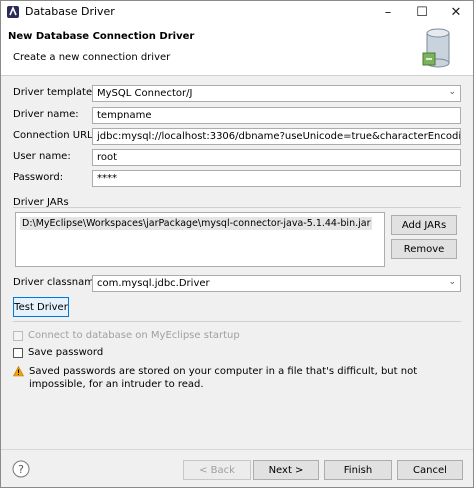 The width and height of the screenshot is (474, 488). What do you see at coordinates (388, 12) in the screenshot?
I see `minimize-button: –` at bounding box center [388, 12].